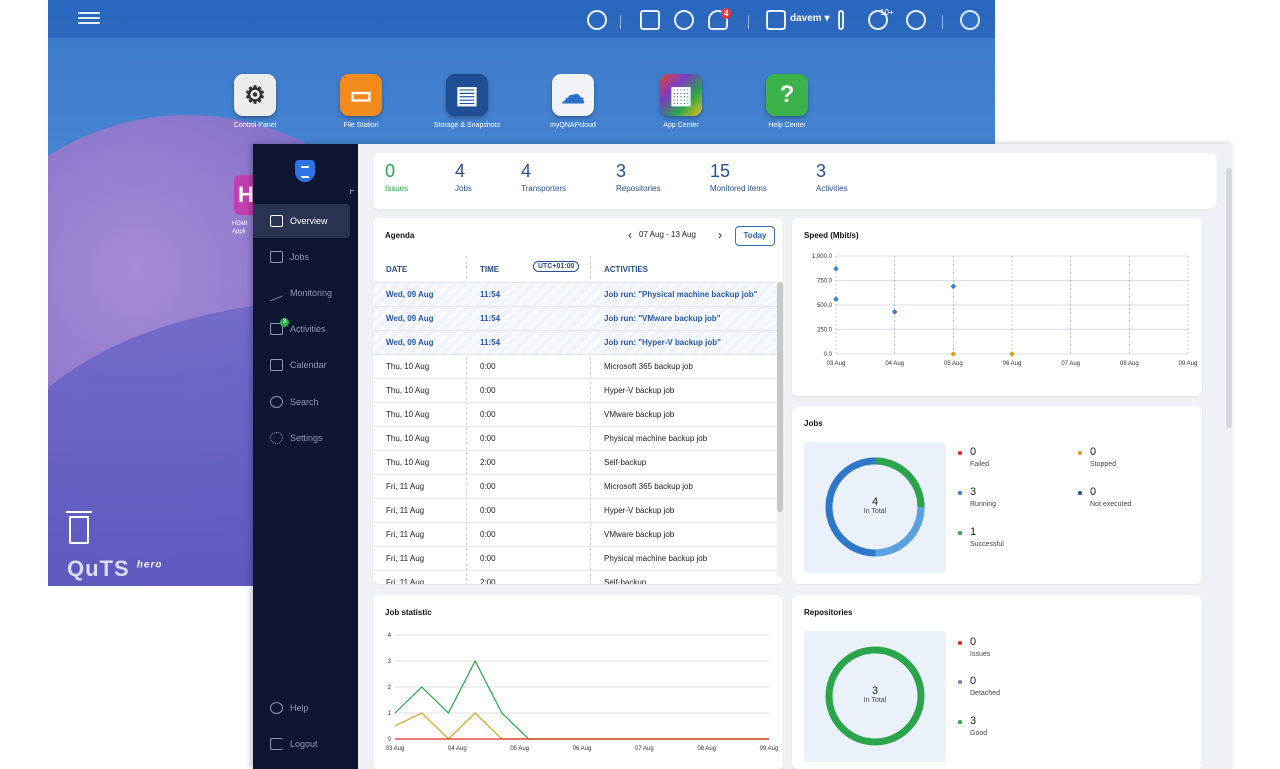 The image size is (1280, 769). What do you see at coordinates (575, 534) in the screenshot?
I see `table-row: Fri, 11 Aug 0:00 VMware backup job` at bounding box center [575, 534].